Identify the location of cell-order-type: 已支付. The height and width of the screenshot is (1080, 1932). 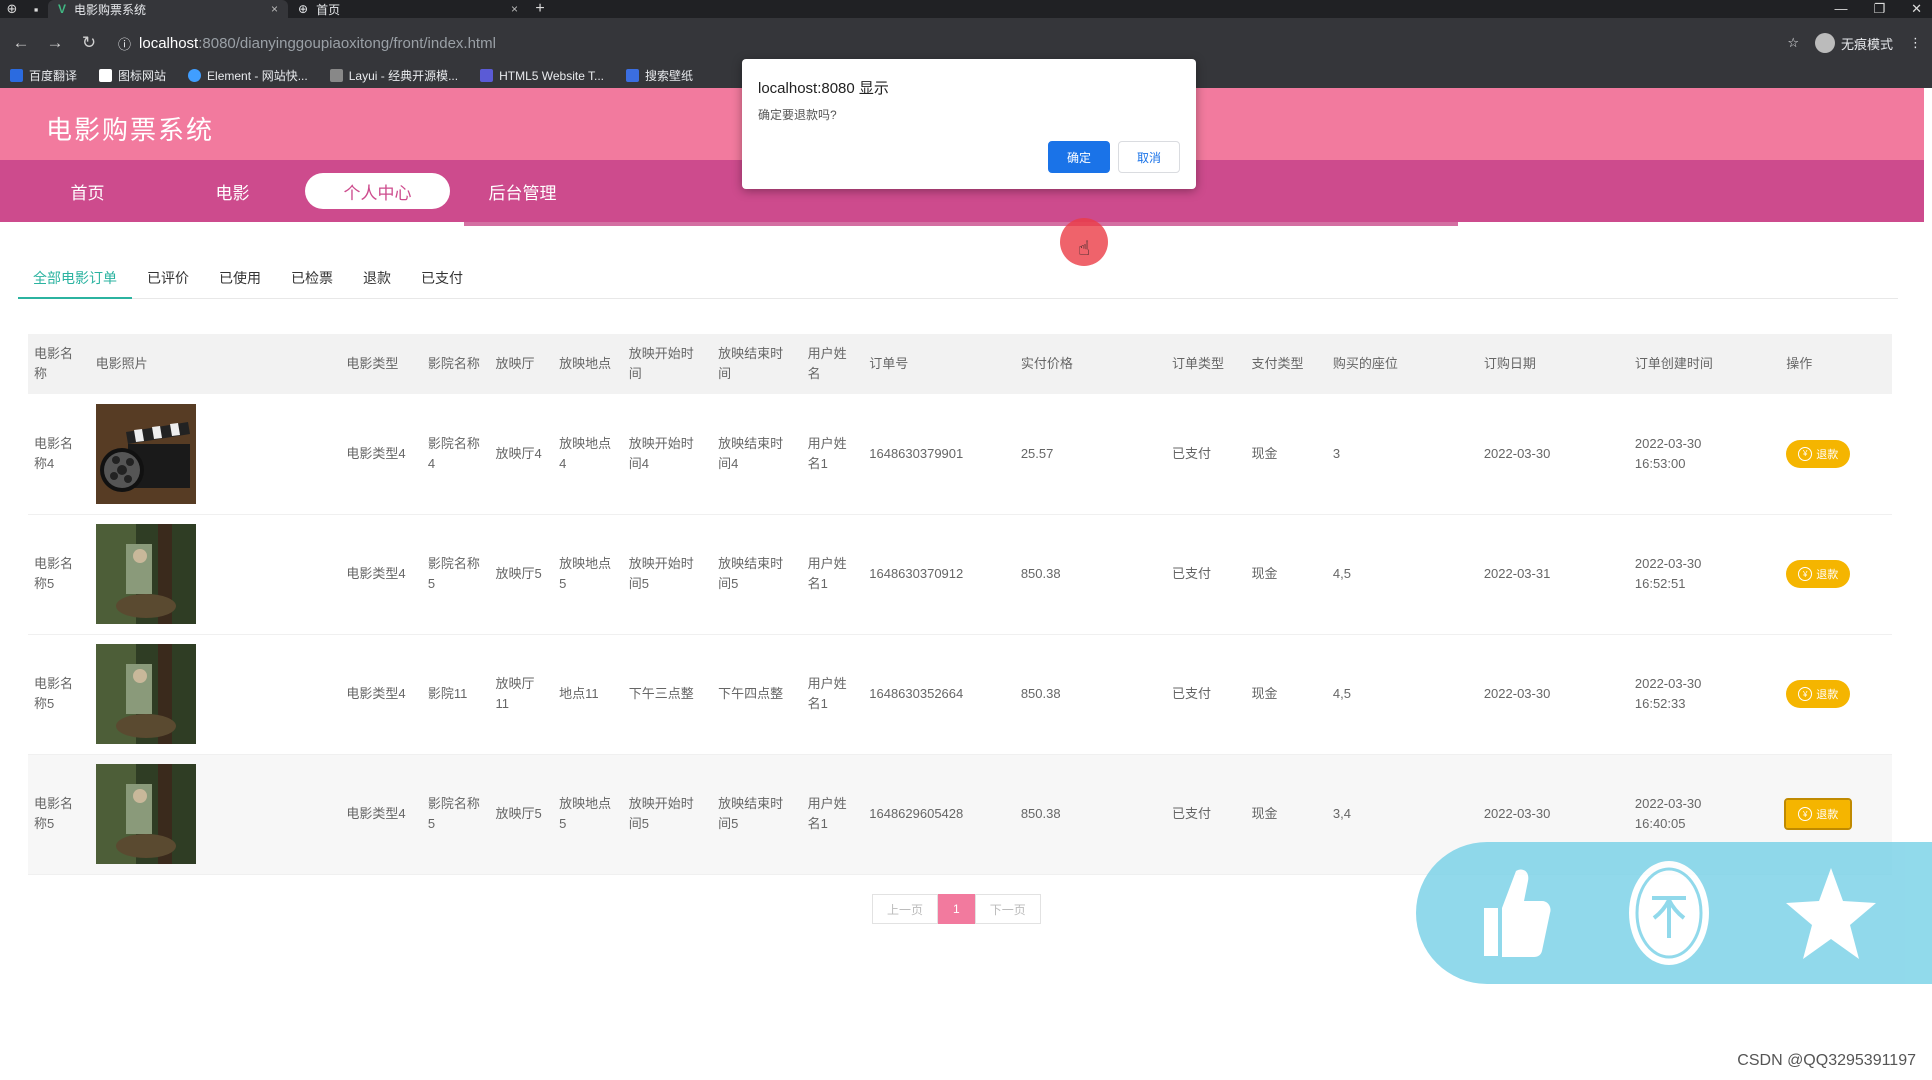
(1205, 694).